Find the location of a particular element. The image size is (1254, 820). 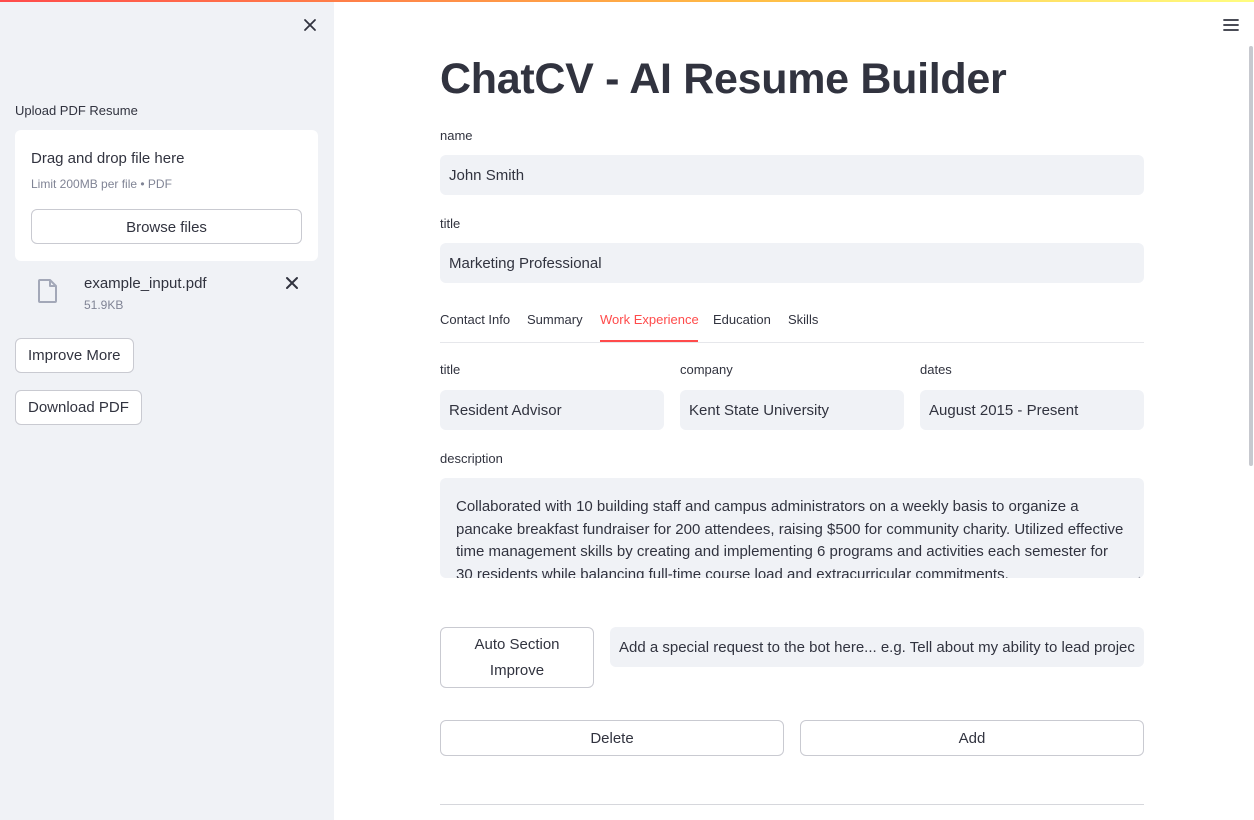

close-sidebar-icon is located at coordinates (310, 25).